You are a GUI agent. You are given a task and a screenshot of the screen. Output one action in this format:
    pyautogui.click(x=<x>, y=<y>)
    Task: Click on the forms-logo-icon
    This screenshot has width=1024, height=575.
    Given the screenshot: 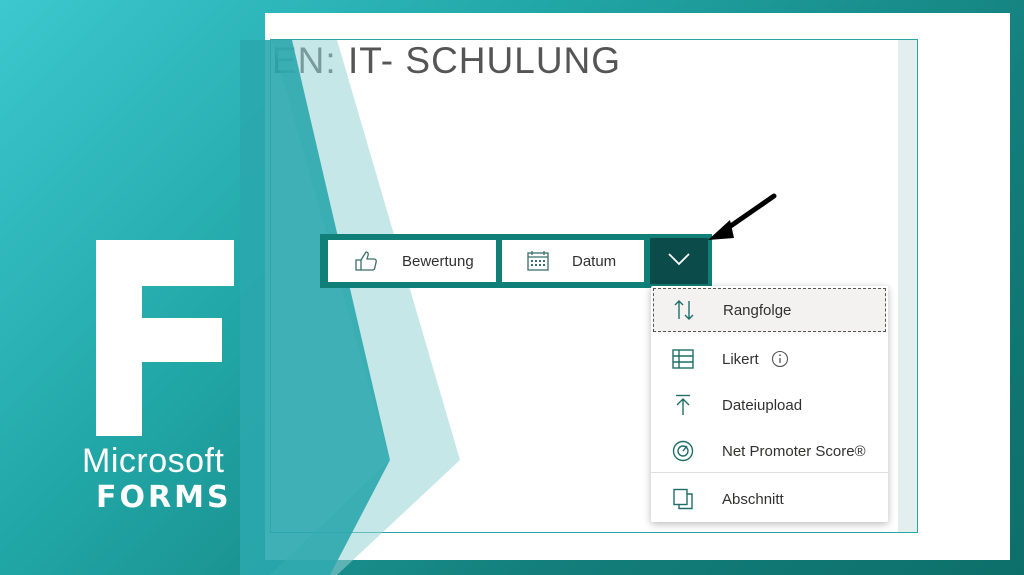 What is the action you would take?
    pyautogui.click(x=165, y=338)
    